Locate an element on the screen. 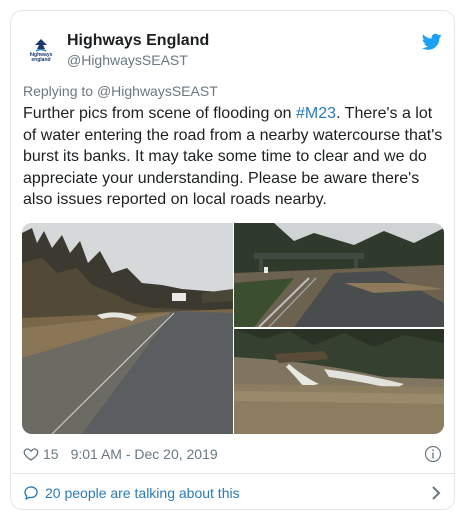 The height and width of the screenshot is (522, 465). avatar: highways england is located at coordinates (41, 51).